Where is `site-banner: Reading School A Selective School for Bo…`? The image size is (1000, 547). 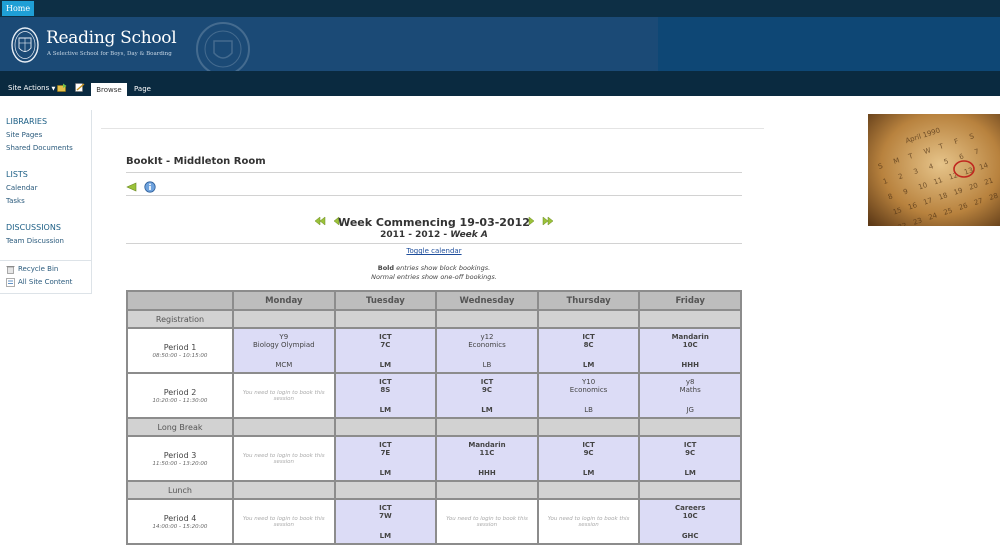 site-banner: Reading School A Selective School for Bo… is located at coordinates (500, 44).